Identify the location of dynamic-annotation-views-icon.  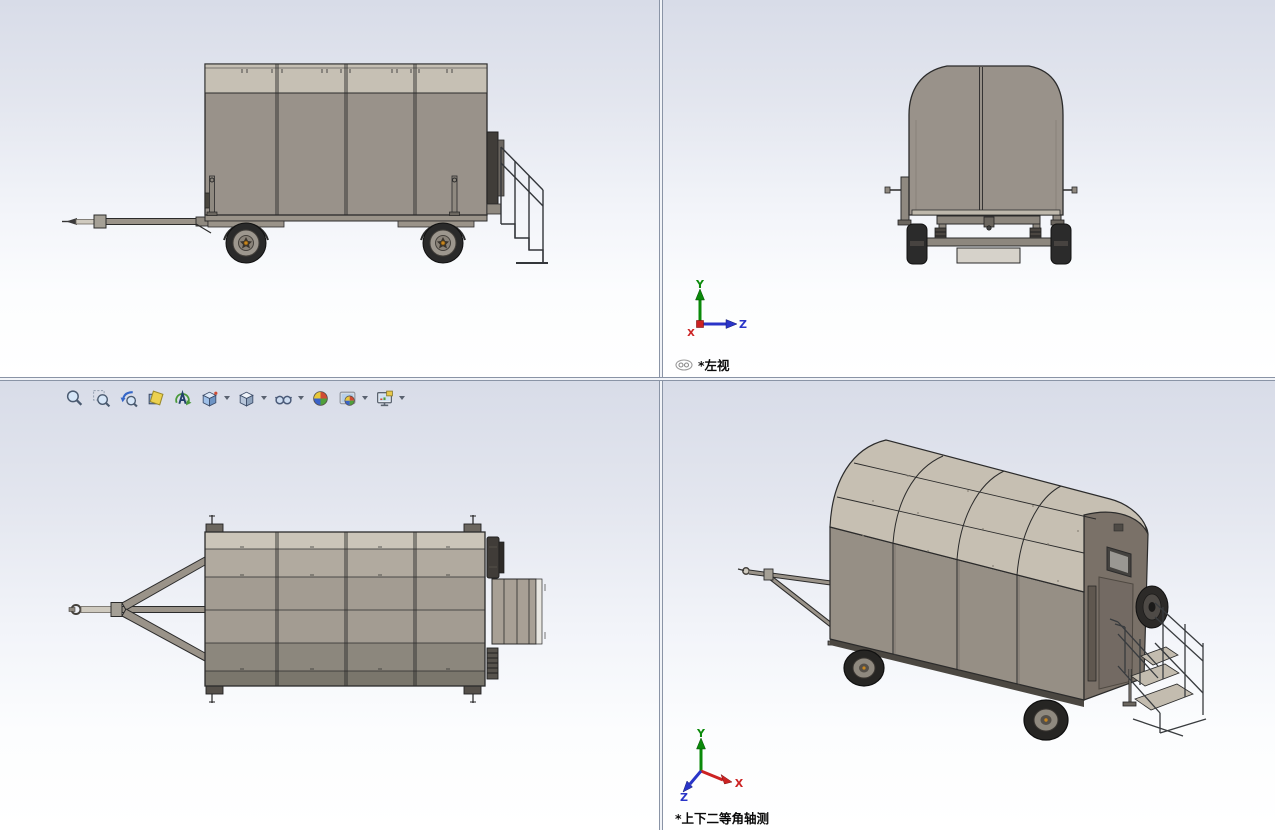
(182, 398).